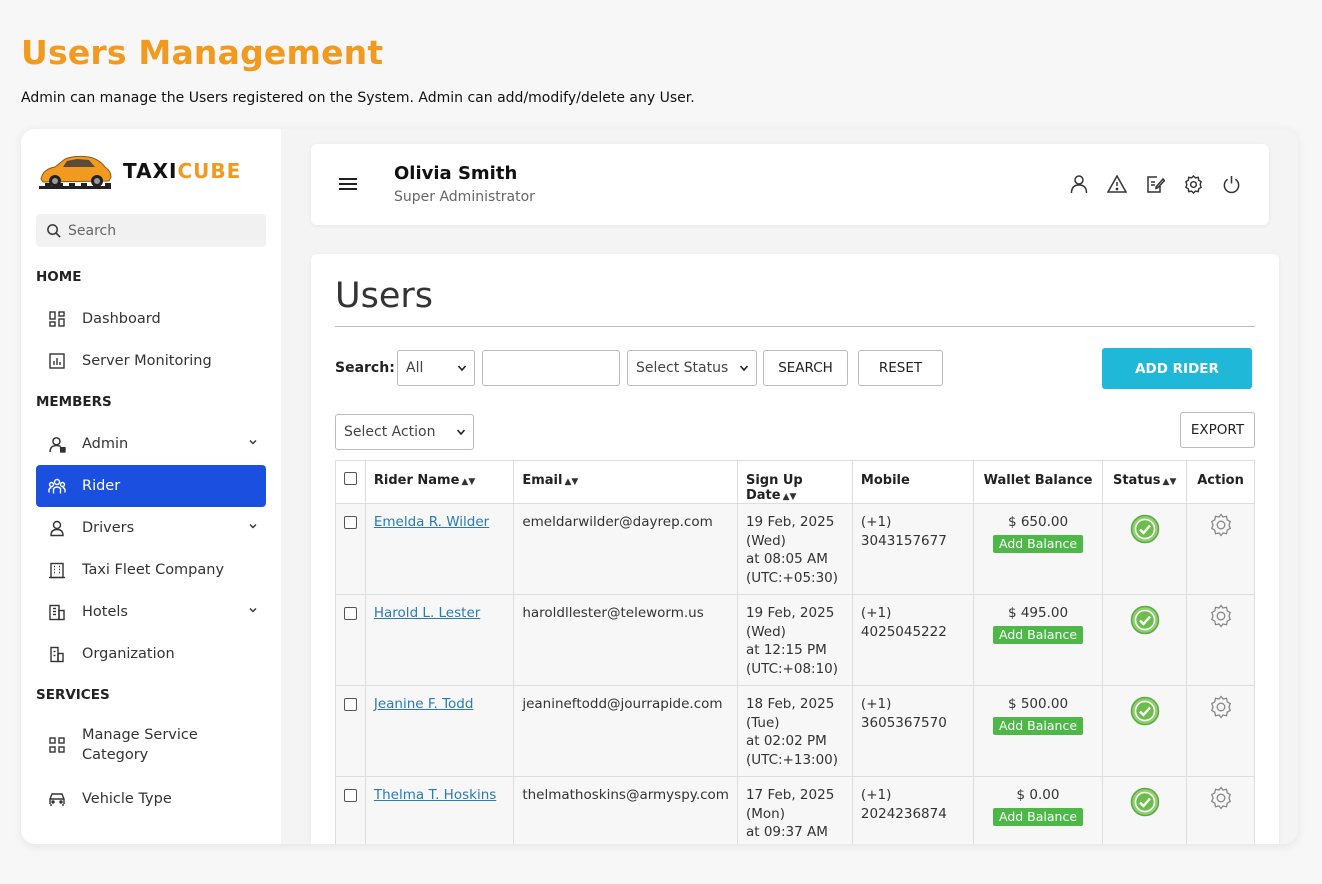 This screenshot has width=1322, height=884. Describe the element at coordinates (139, 171) in the screenshot. I see `logo: TAXICUBE` at that location.